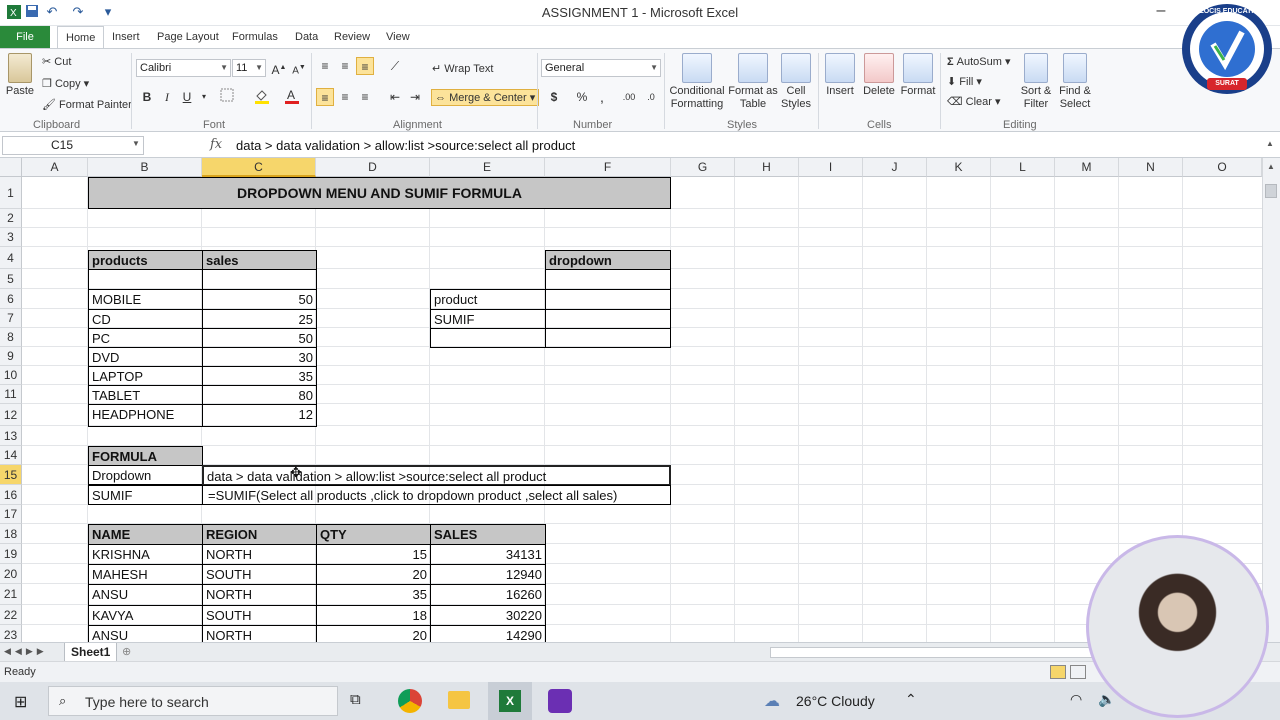 This screenshot has width=1280, height=720. What do you see at coordinates (259, 534) in the screenshot?
I see `table2-header-cell: REGION` at bounding box center [259, 534].